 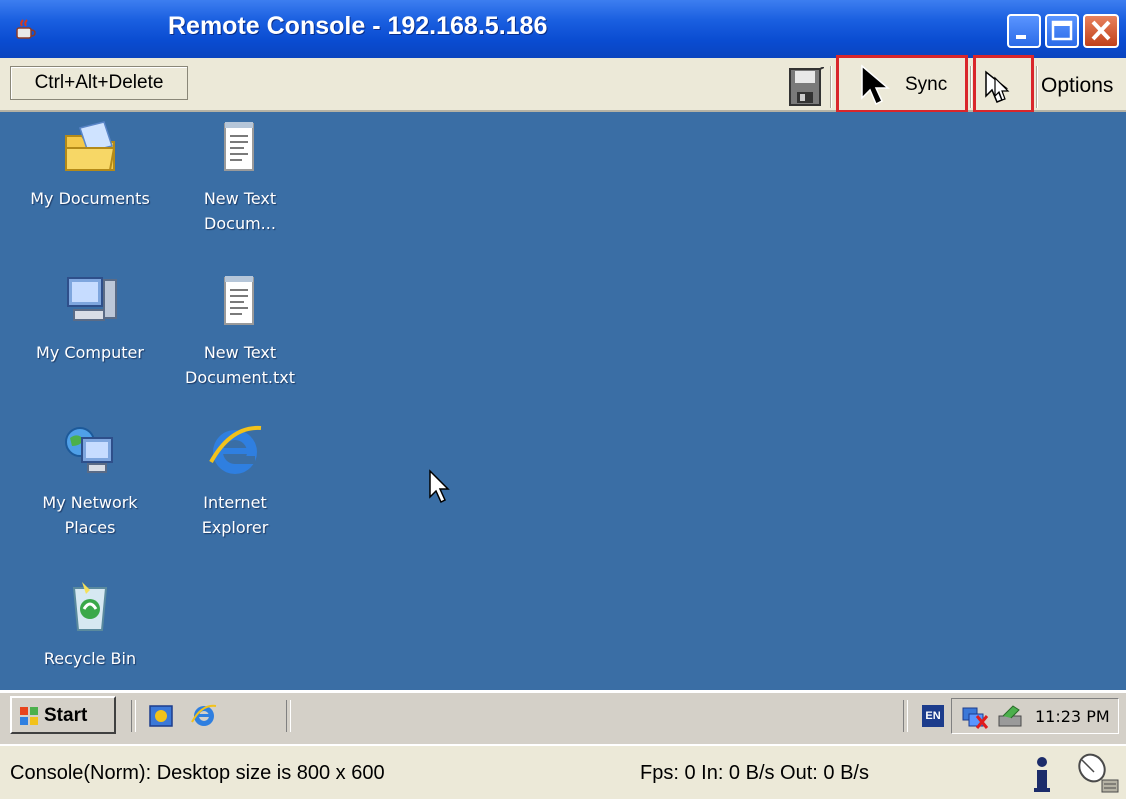 I want to click on desktop-icon-my-documents: My Documents, so click(x=90, y=164).